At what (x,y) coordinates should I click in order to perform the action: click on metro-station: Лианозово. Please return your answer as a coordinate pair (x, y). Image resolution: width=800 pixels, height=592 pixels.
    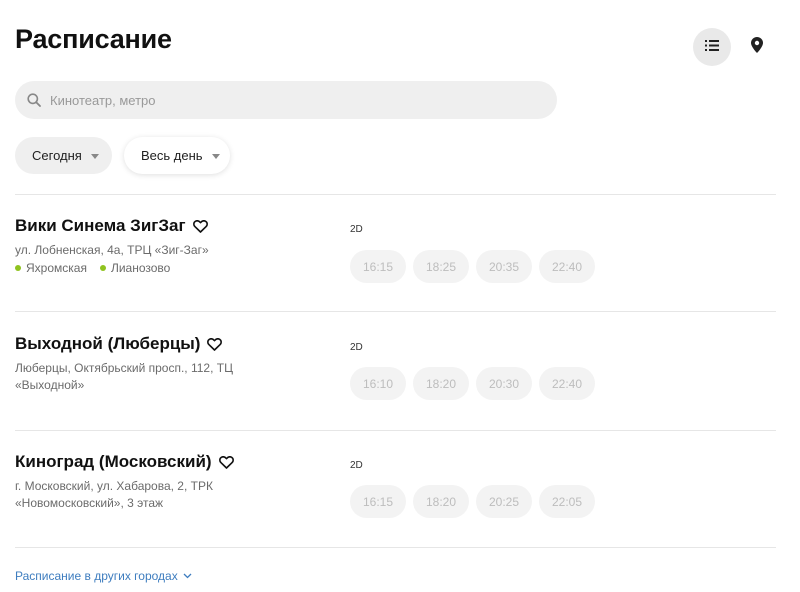
    Looking at the image, I should click on (135, 268).